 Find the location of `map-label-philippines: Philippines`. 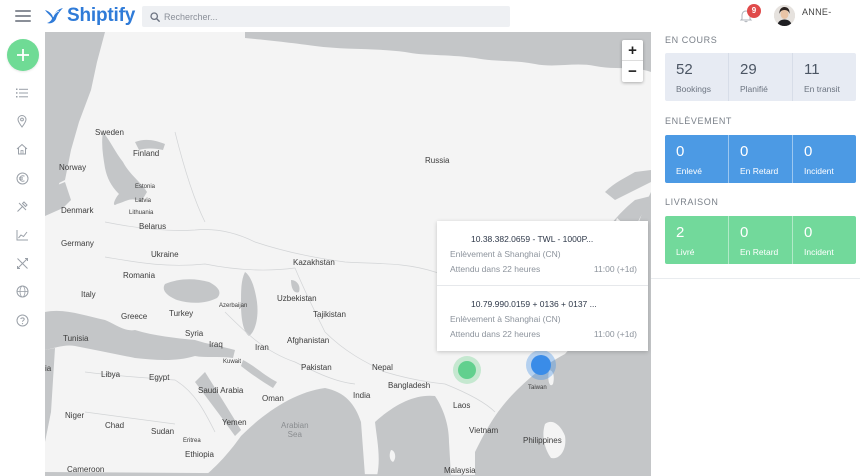

map-label-philippines: Philippines is located at coordinates (542, 440).